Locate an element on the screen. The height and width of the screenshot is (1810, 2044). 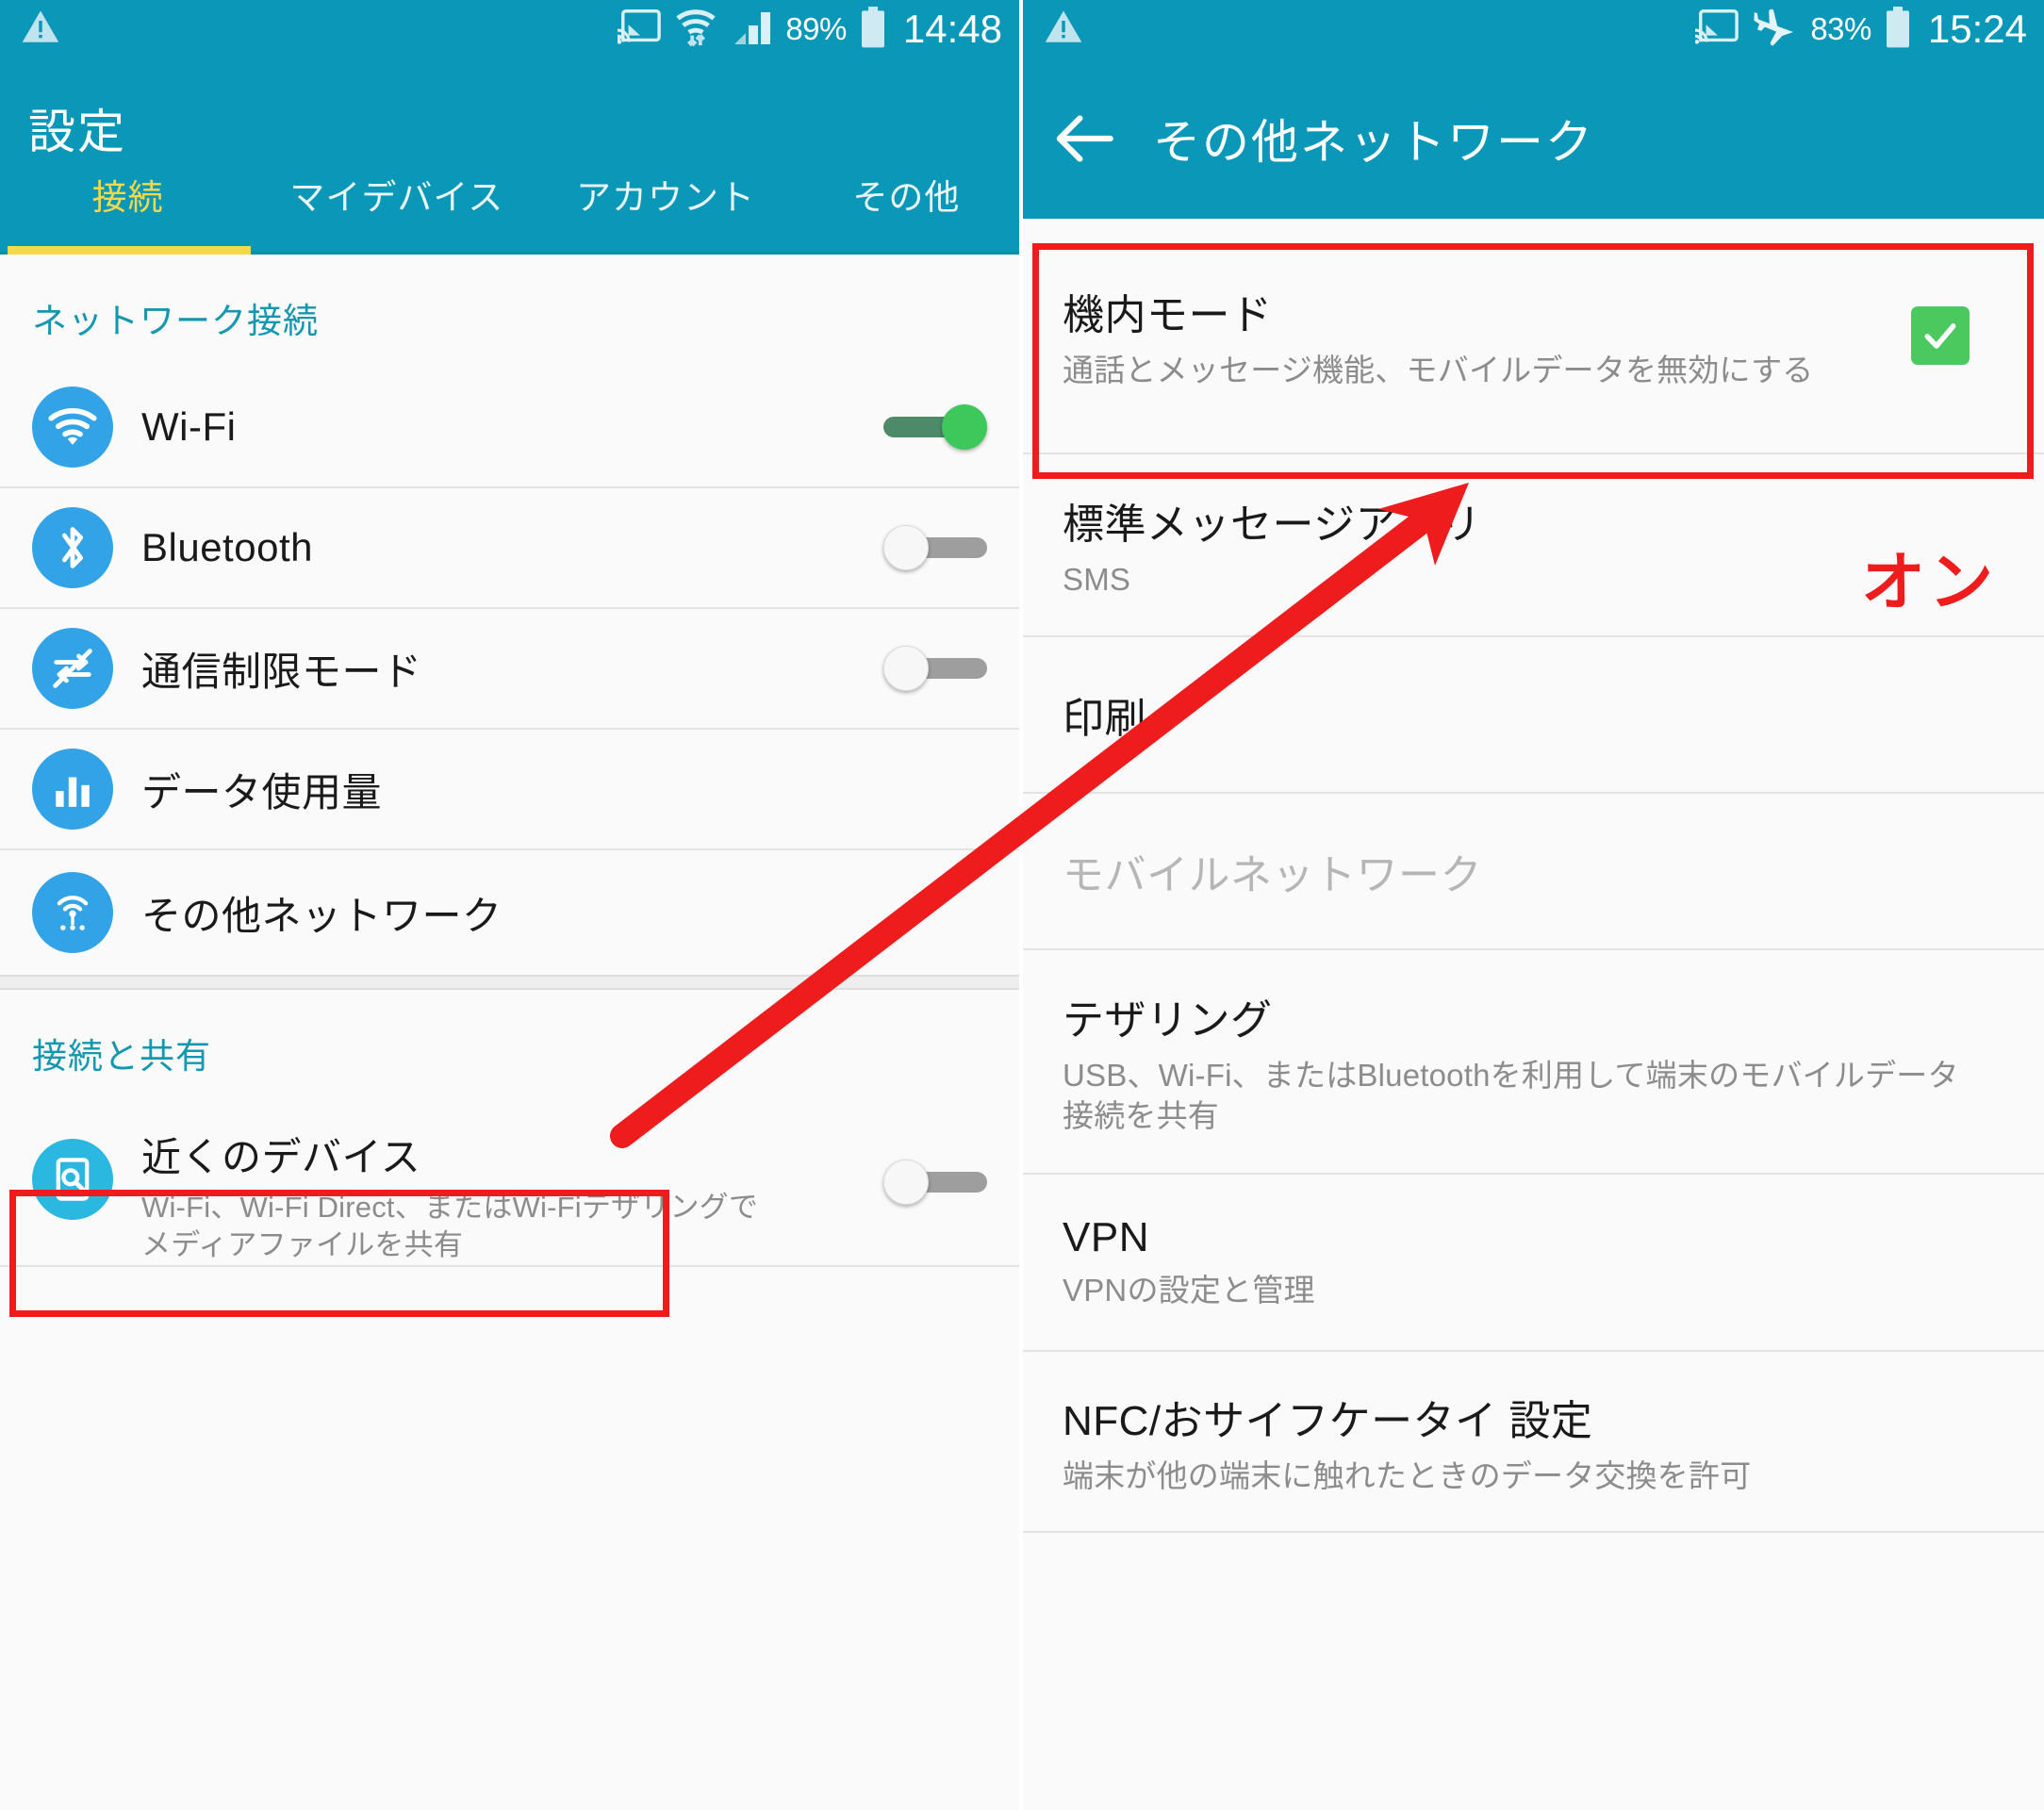
list-item-mobile-network: モバイルネットワーク is located at coordinates (1533, 871).